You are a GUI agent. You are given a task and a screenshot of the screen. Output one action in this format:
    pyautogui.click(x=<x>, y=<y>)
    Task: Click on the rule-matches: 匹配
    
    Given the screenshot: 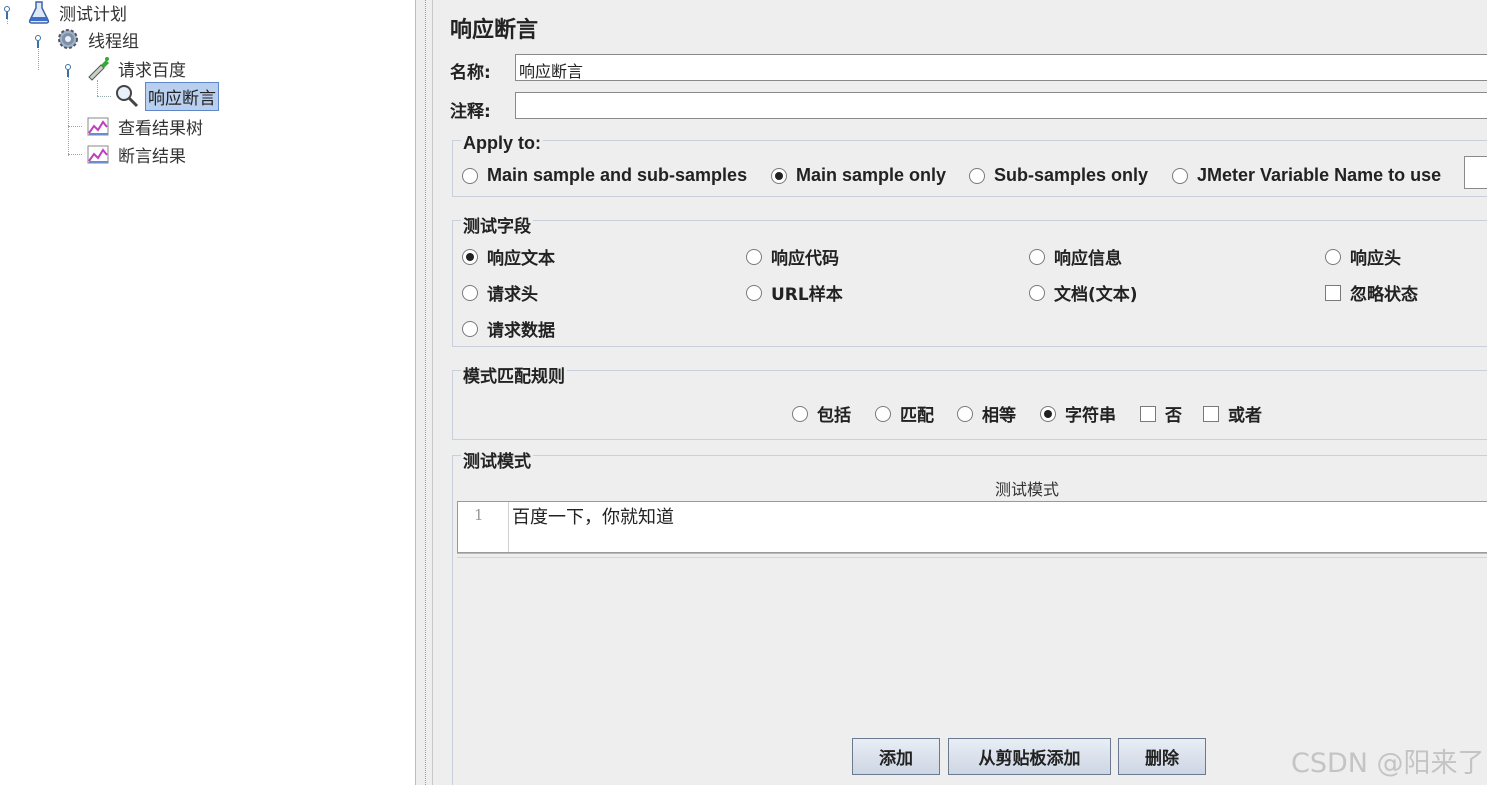 What is the action you would take?
    pyautogui.click(x=904, y=413)
    